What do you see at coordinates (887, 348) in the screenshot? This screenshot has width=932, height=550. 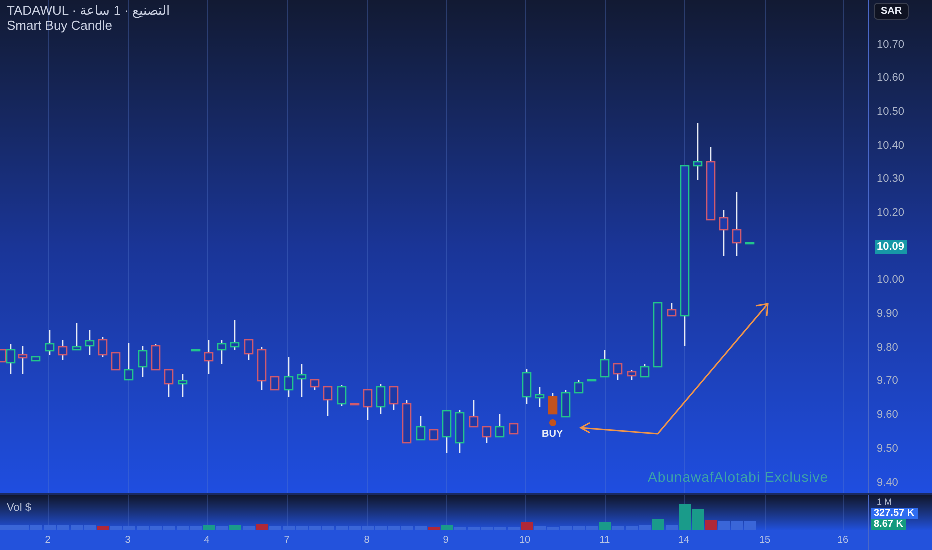 I see `price-axis-label: 9.80` at bounding box center [887, 348].